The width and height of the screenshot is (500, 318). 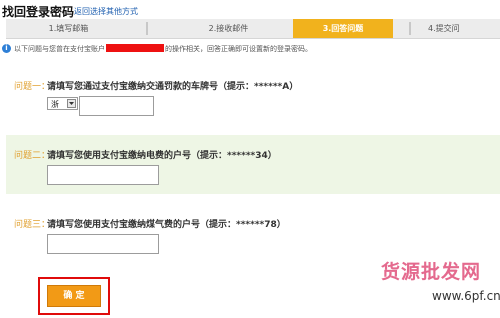 I want to click on electricity-account-input, so click(x=103, y=175).